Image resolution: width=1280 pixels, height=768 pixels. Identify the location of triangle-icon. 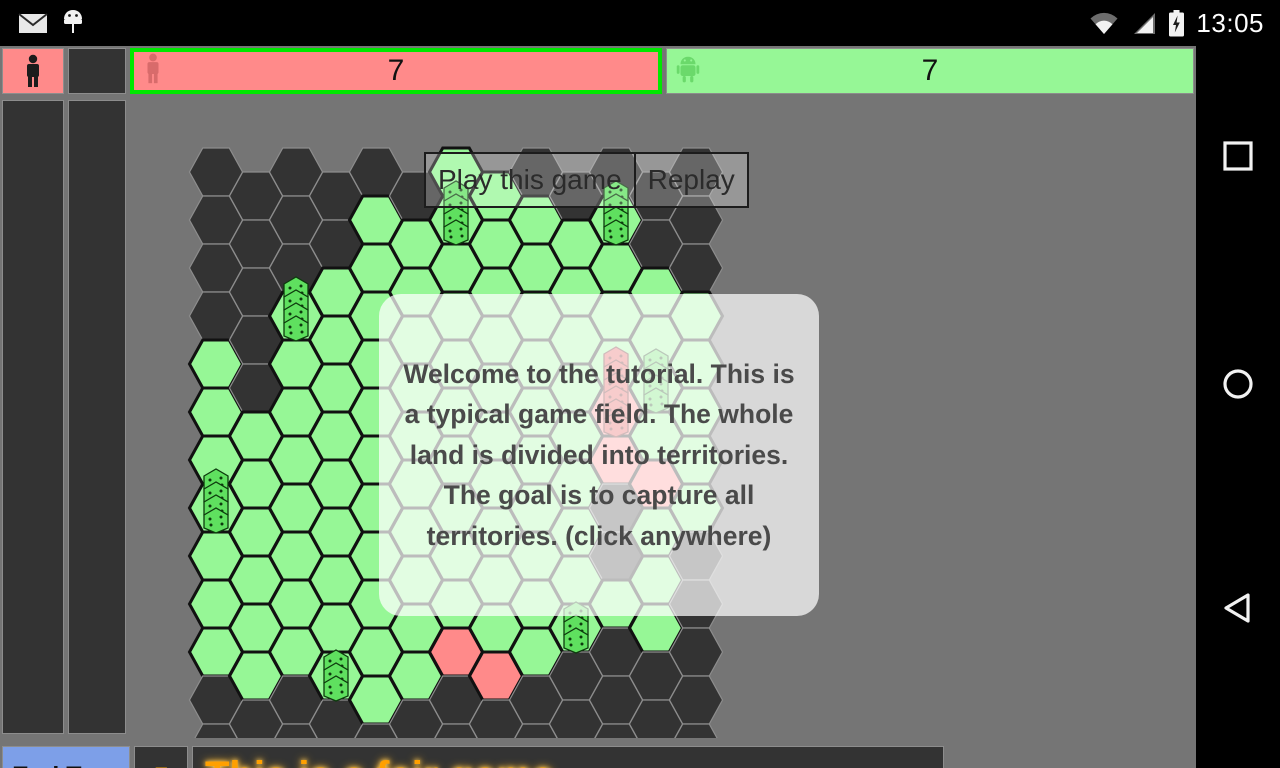
(1237, 608).